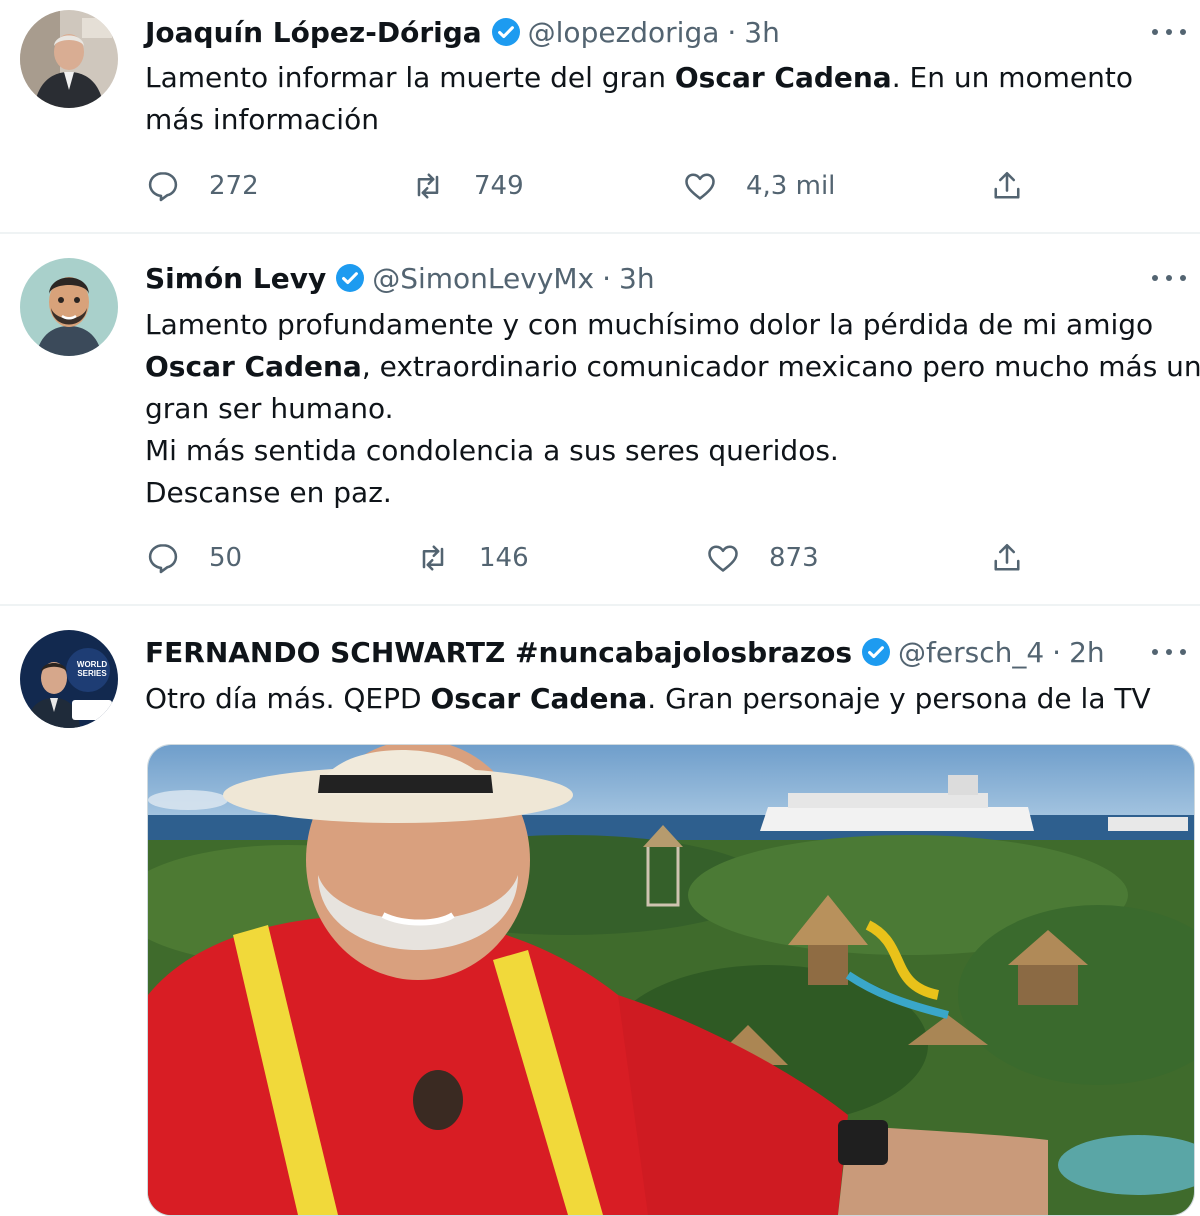  I want to click on like-button: 4,3 mil, so click(758, 186).